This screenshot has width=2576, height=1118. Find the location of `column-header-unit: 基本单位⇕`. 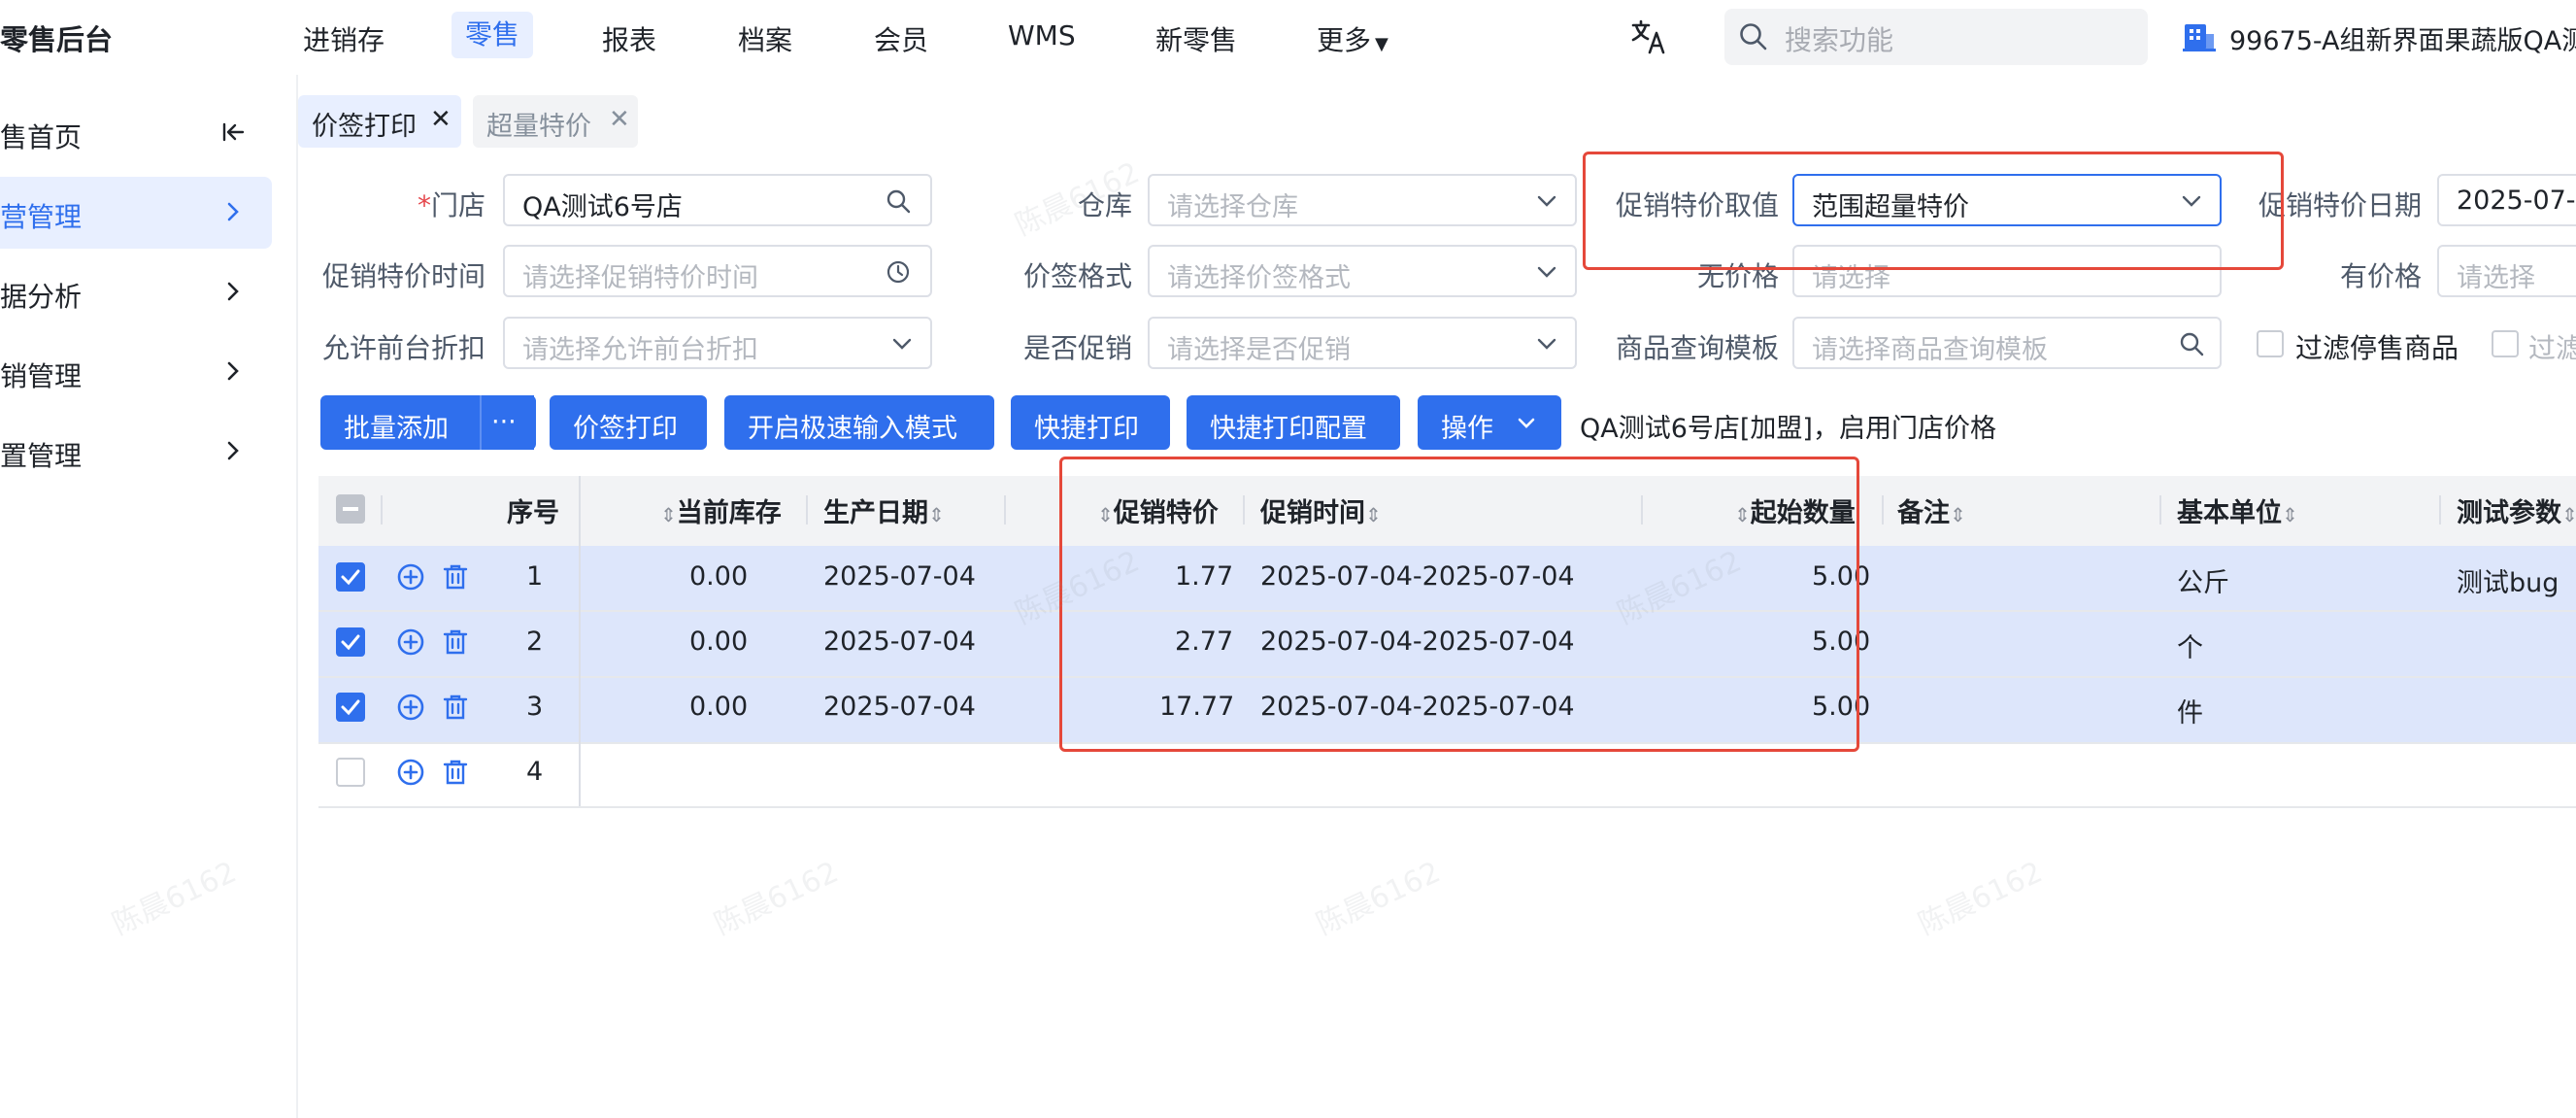

column-header-unit: 基本单位⇕ is located at coordinates (2237, 510).